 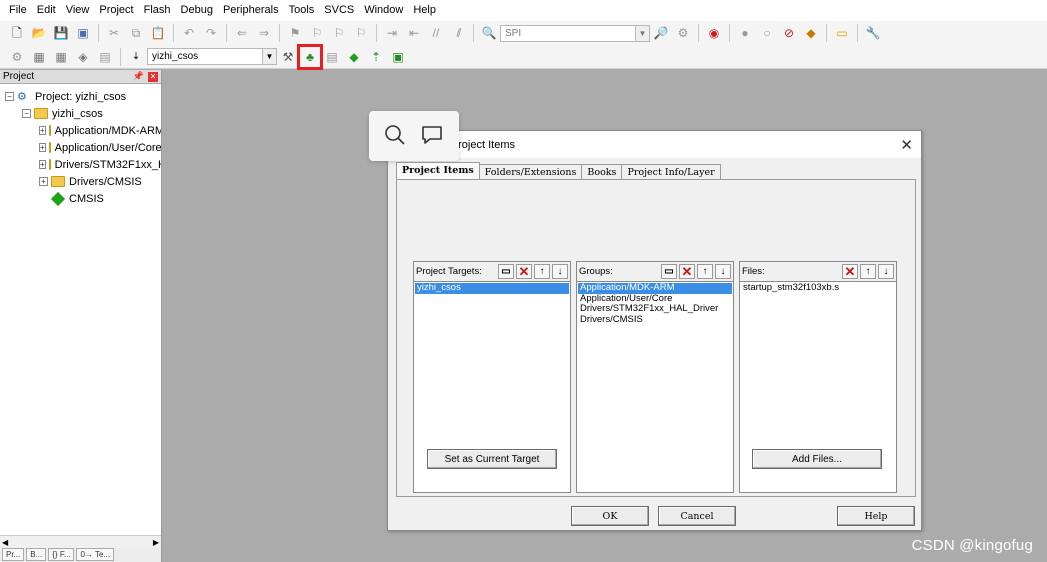 I want to click on comment-icon, so click(x=432, y=136).